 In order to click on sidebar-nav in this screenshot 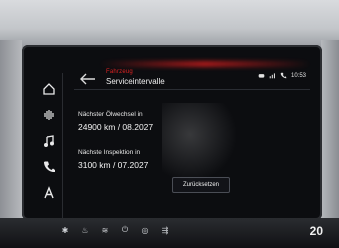, I will do `click(49, 146)`.